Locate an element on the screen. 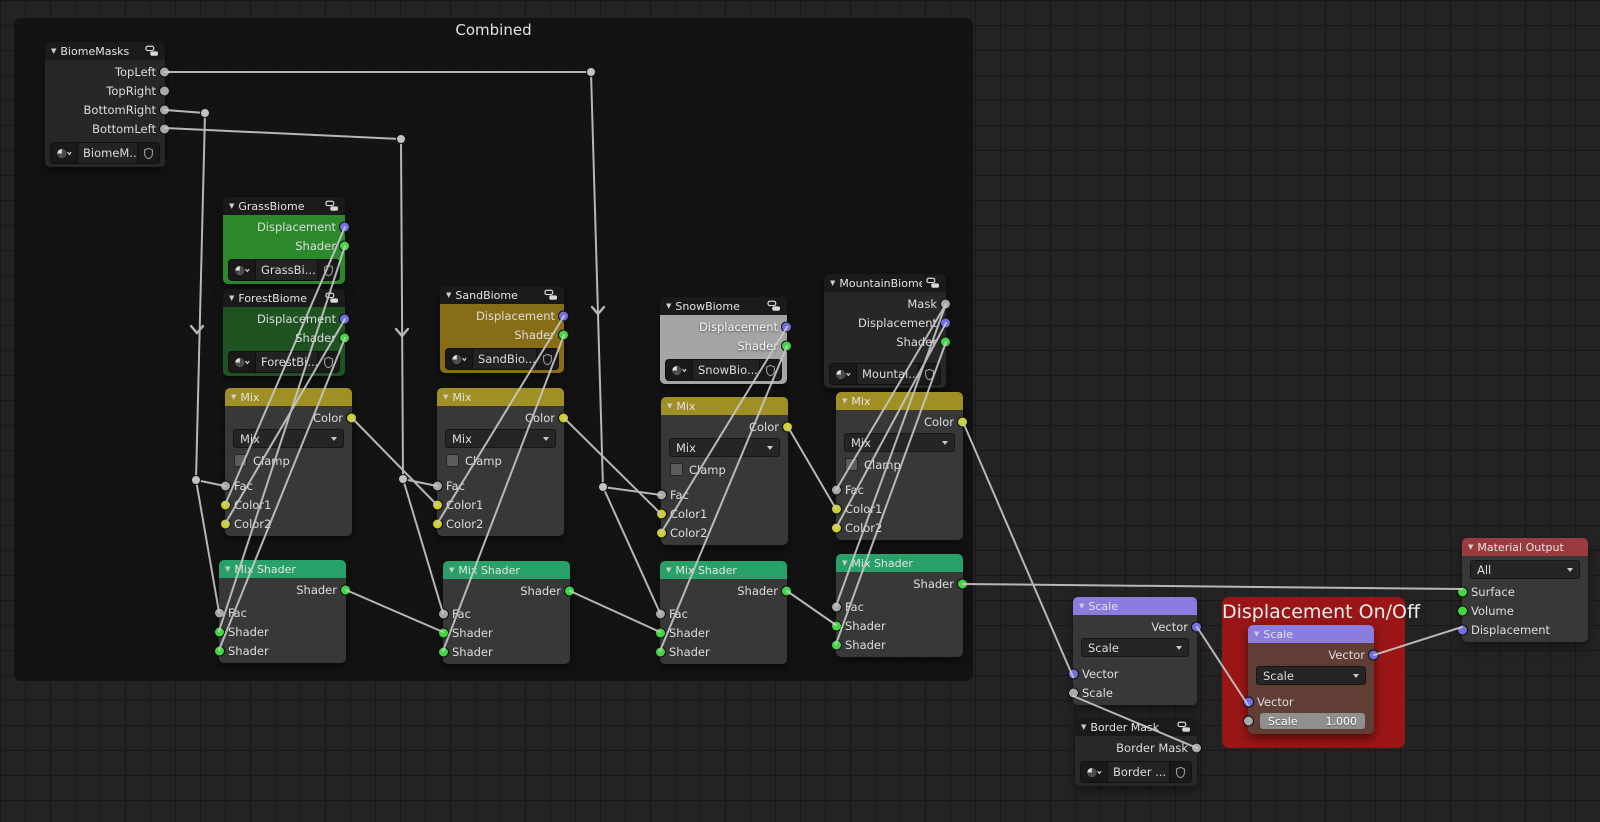 The image size is (1600, 822). node-mix-mountain: ▼ Mix Color Mix Clamp Fac Color1 Color2 is located at coordinates (899, 466).